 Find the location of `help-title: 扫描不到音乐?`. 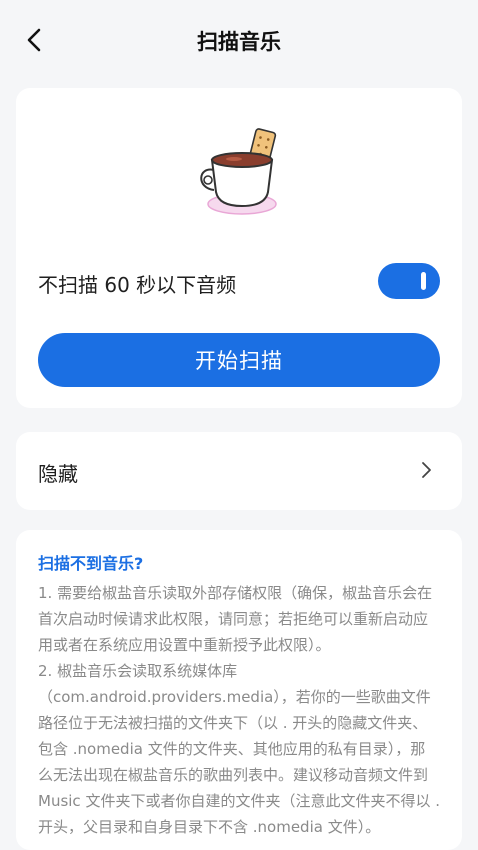

help-title: 扫描不到音乐? is located at coordinates (91, 563).